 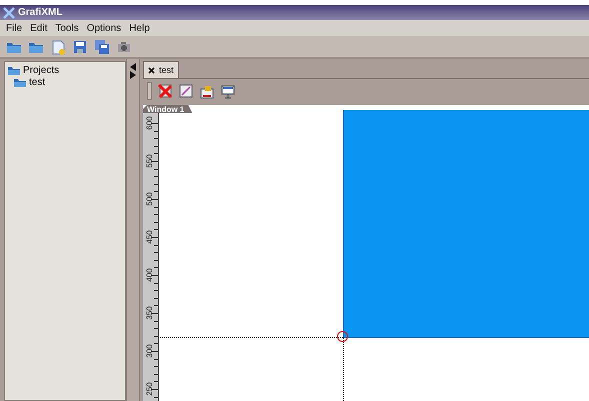 I want to click on tree-item: test, so click(x=37, y=82).